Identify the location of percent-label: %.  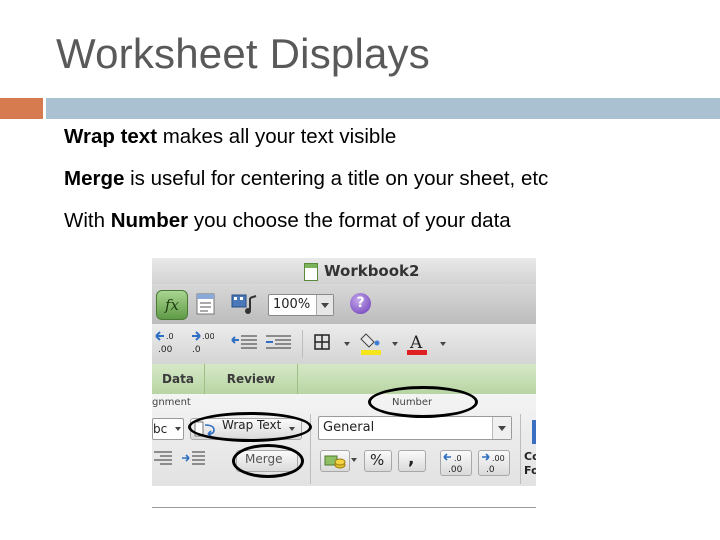
(377, 460).